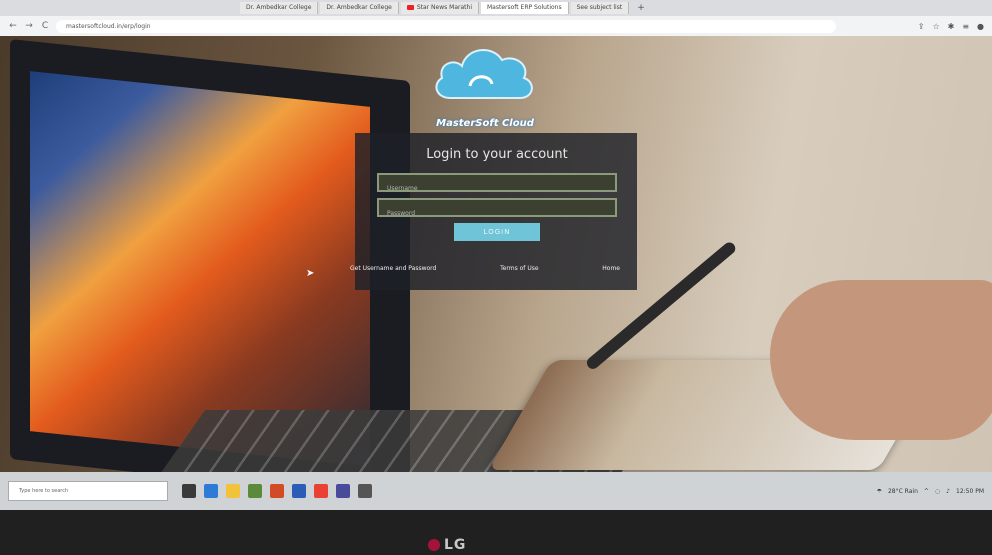  What do you see at coordinates (310, 273) in the screenshot?
I see `mouse-cursor-icon: ➤` at bounding box center [310, 273].